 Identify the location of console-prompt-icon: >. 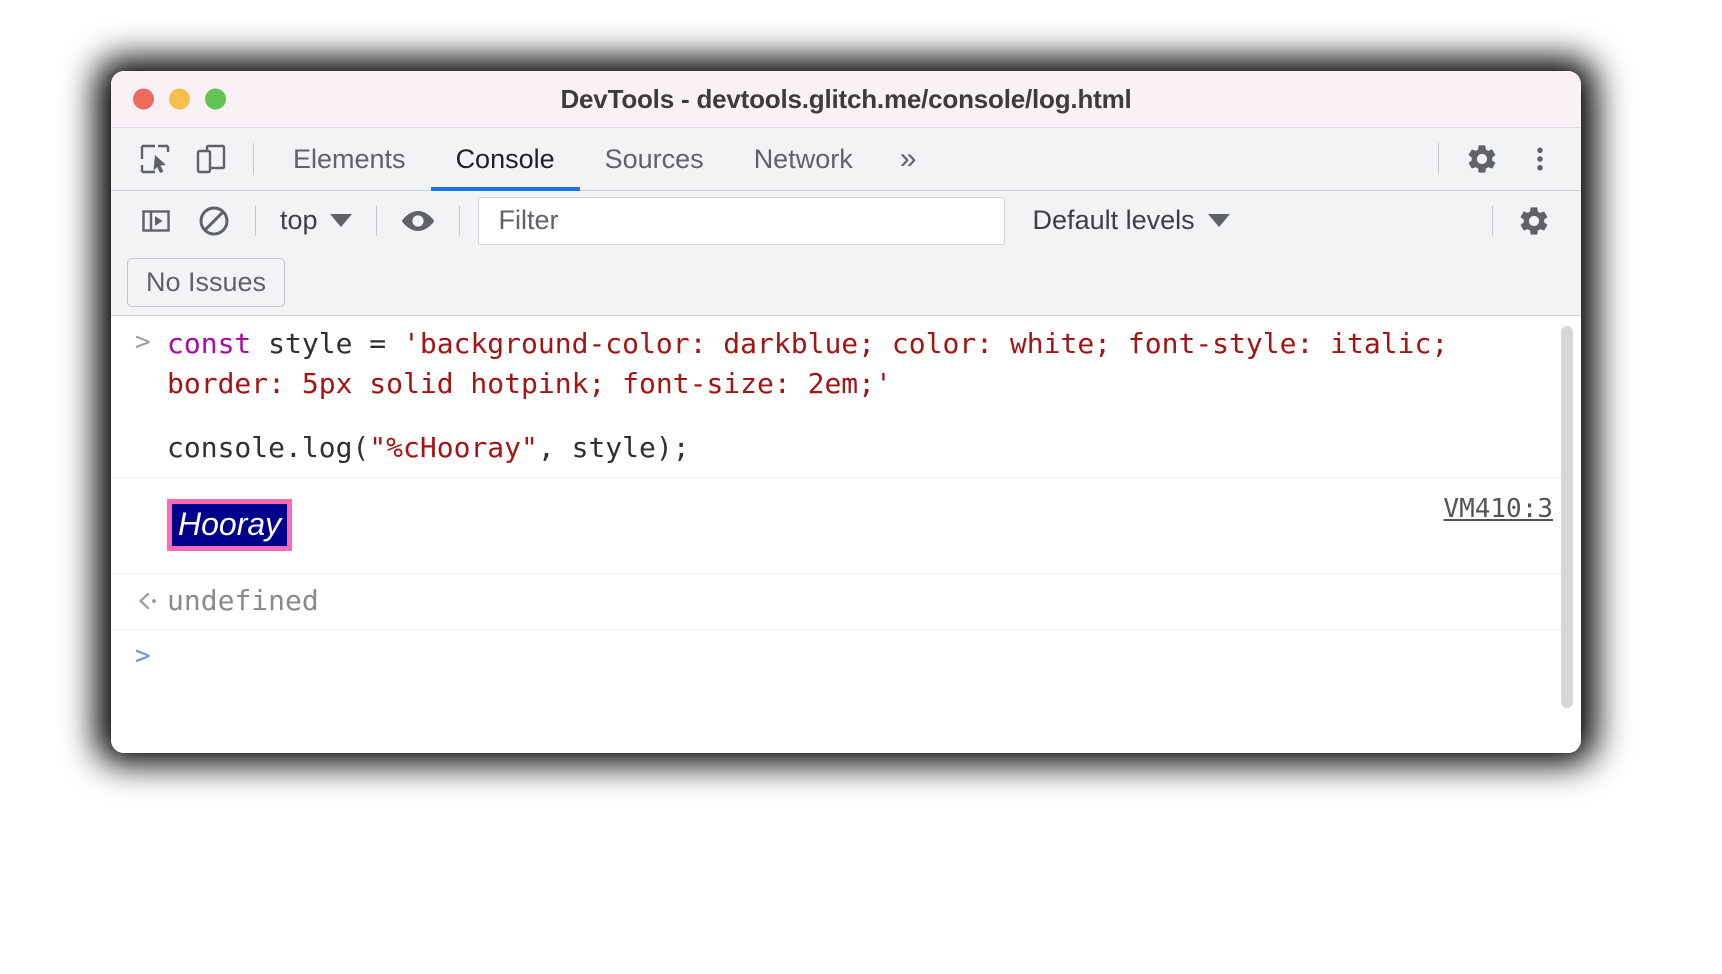
(143, 656).